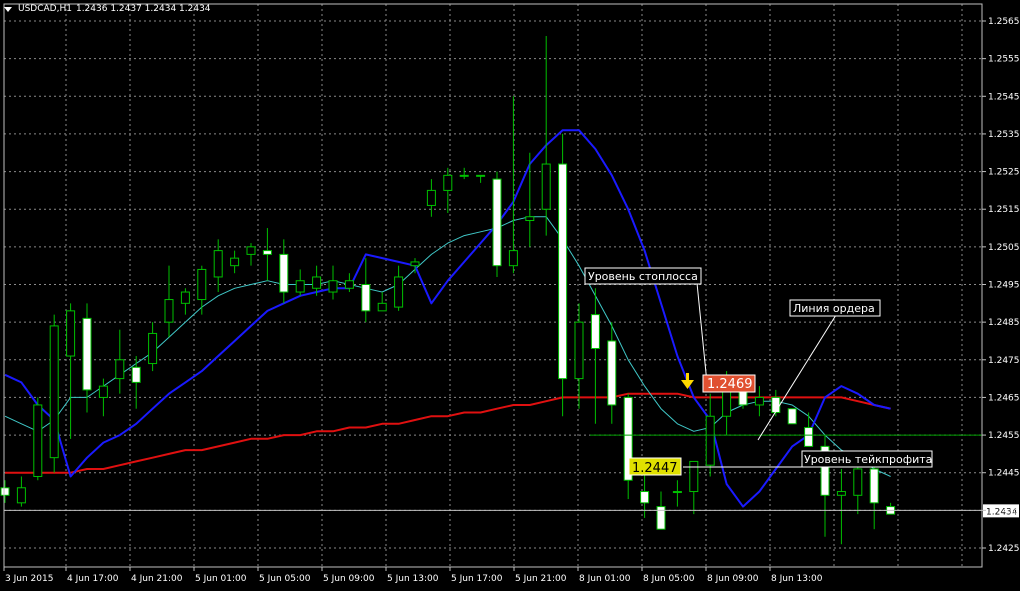 This screenshot has height=591, width=1020. I want to click on symbol-timeframe: USDCAD,H1, so click(45, 9).